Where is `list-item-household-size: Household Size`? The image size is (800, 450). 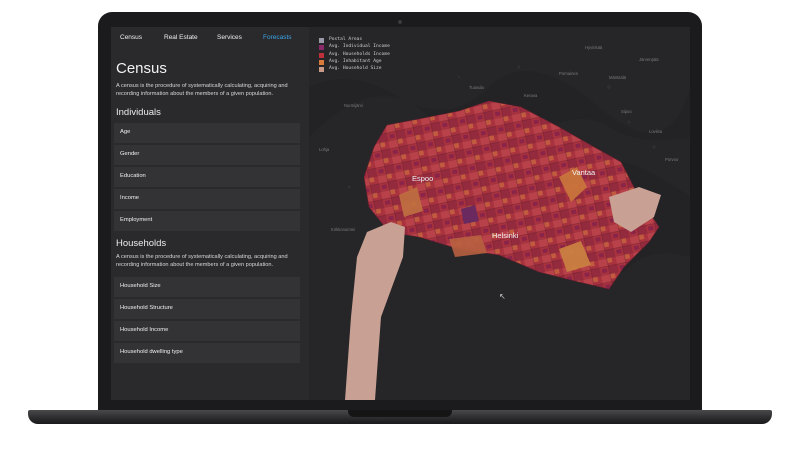 list-item-household-size: Household Size is located at coordinates (207, 287).